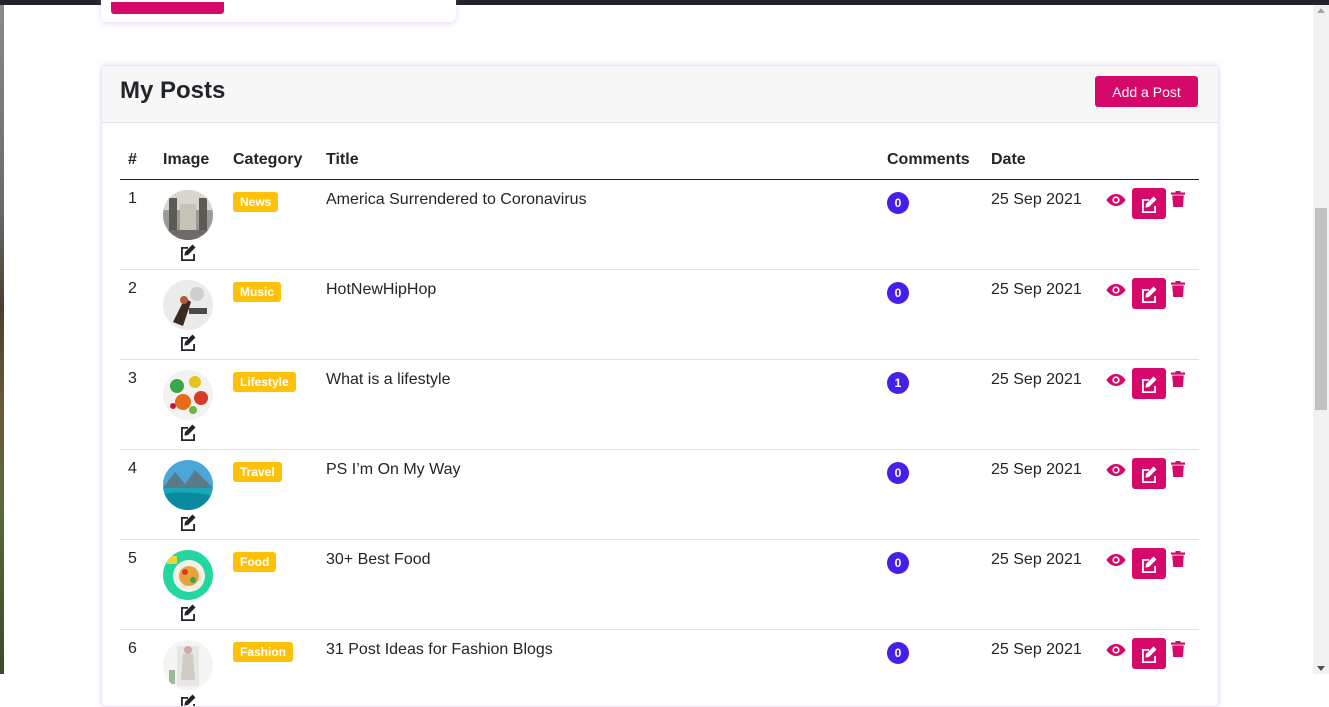 Image resolution: width=1329 pixels, height=707 pixels. I want to click on post-title: 31 Post Ideas for Fashion Blogs, so click(602, 650).